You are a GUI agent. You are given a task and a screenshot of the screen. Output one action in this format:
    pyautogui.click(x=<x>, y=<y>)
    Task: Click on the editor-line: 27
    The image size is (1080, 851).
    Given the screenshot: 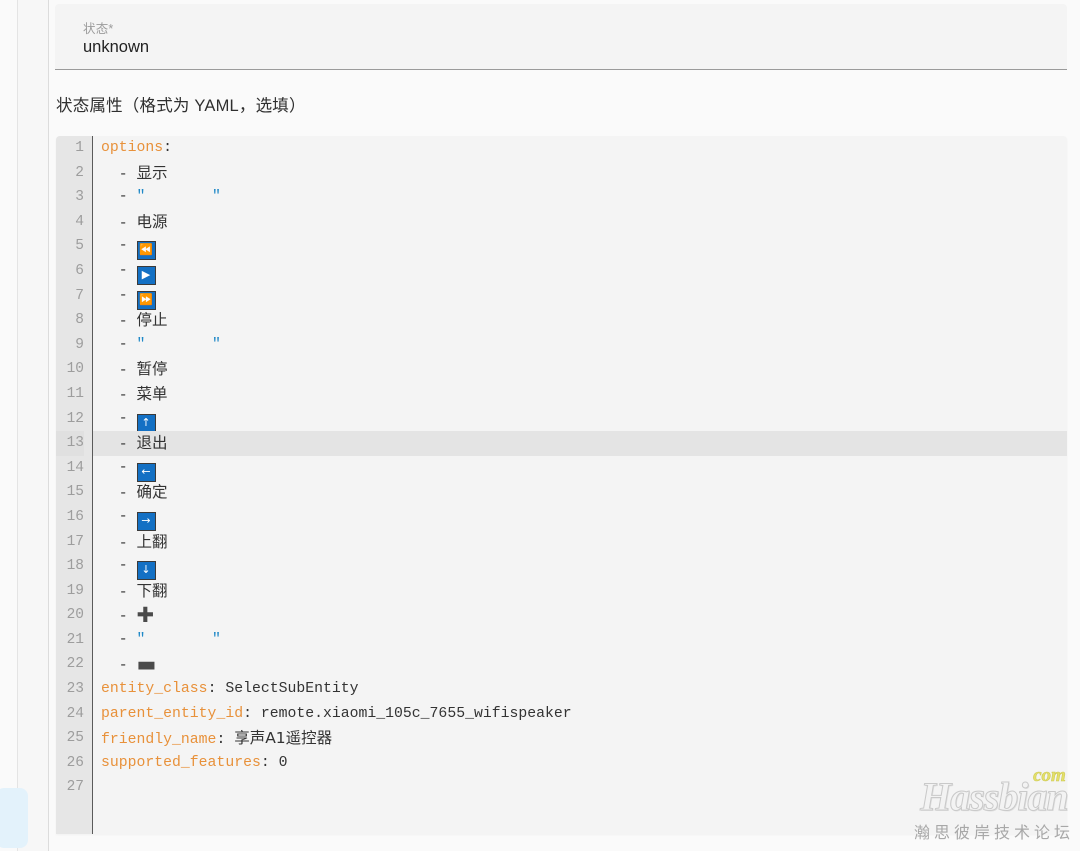 What is the action you would take?
    pyautogui.click(x=567, y=787)
    